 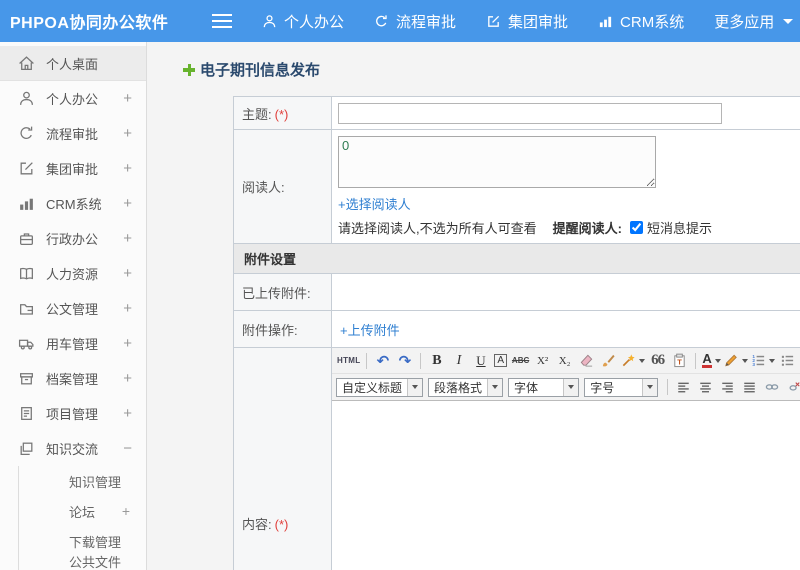 I want to click on strikethrough-button: ABC, so click(x=520, y=360).